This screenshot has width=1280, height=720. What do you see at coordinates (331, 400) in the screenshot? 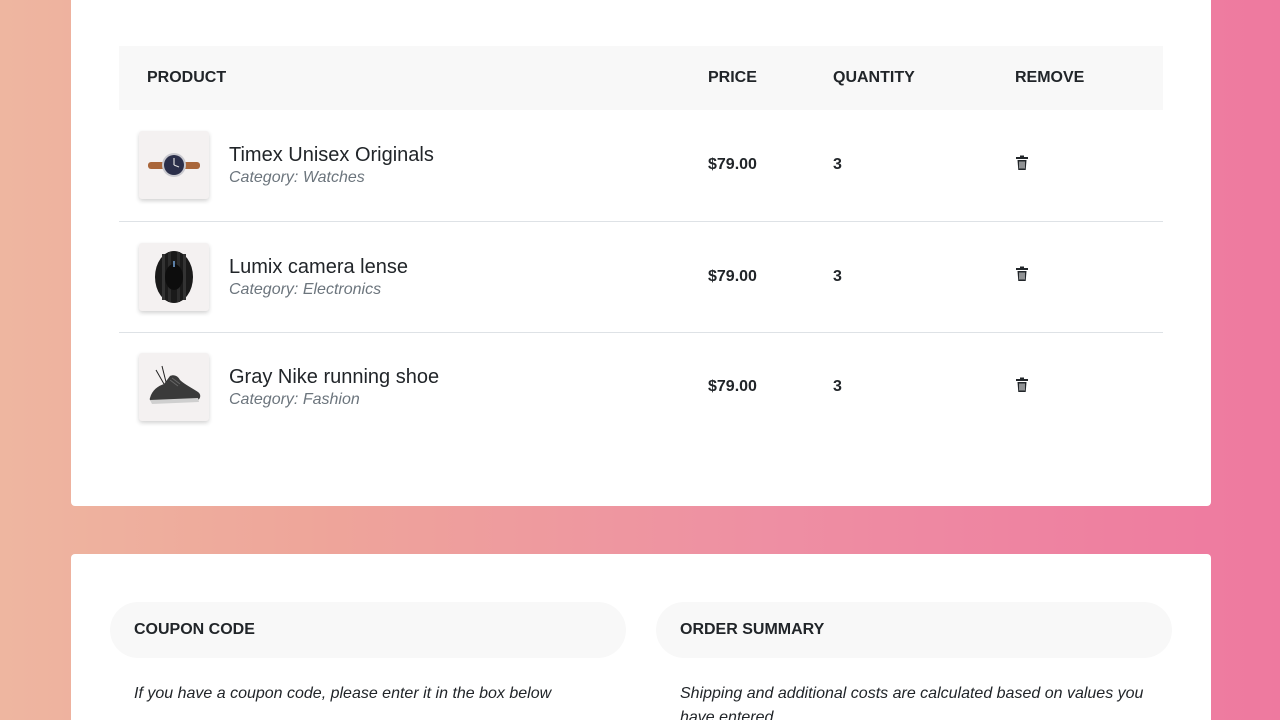
I see `category-value: Fashion` at bounding box center [331, 400].